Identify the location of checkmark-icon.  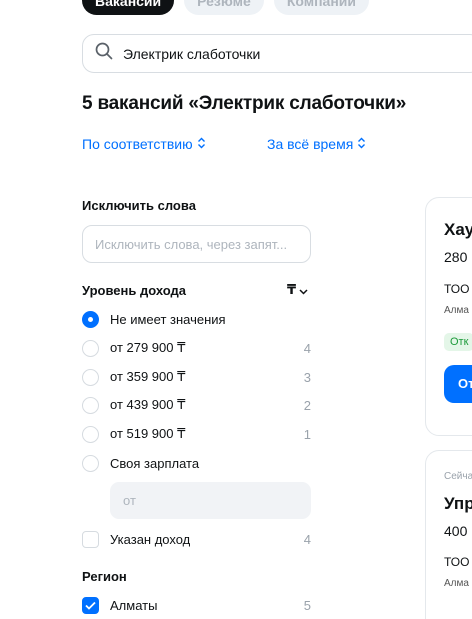
(90, 605).